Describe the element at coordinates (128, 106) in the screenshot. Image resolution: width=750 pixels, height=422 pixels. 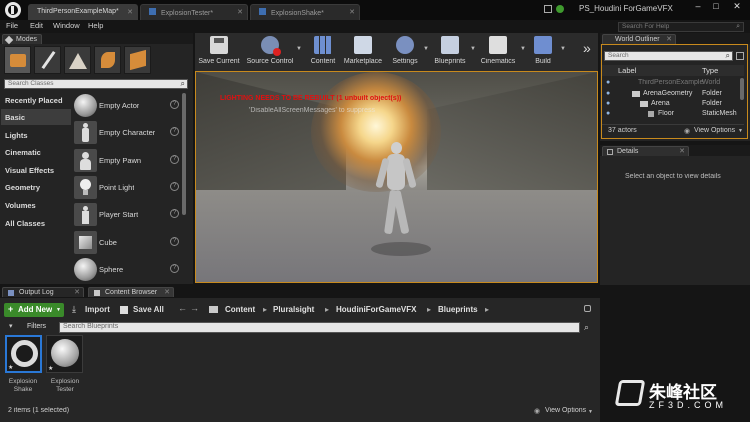
I see `place-item-empty-actor: Empty Actor ?` at that location.